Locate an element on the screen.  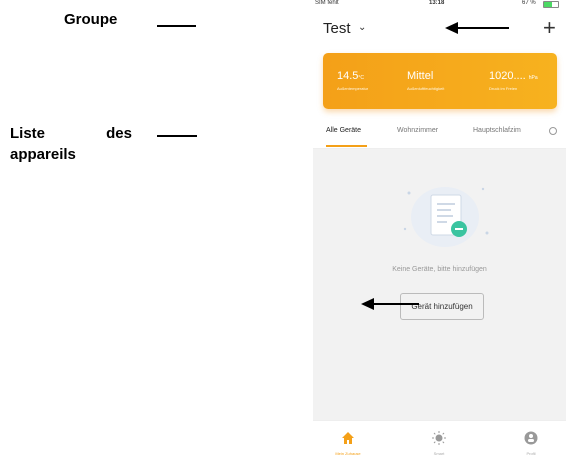
tabbar-profile: Profil is located at coordinates (531, 439).